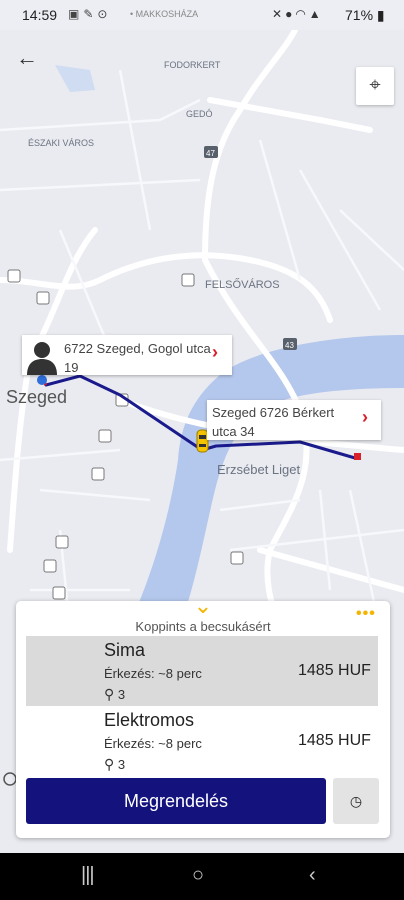  I want to click on pickup-address-card: 6722 Szeged, Gogol utca 19 ›, so click(127, 355).